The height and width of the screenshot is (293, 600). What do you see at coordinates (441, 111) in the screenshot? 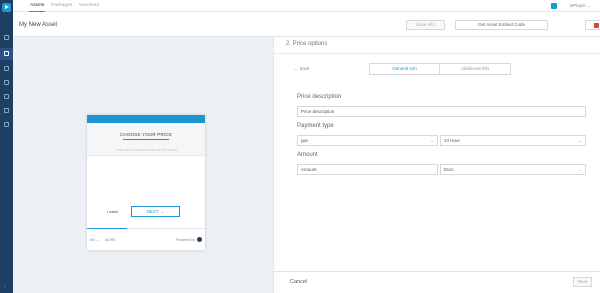
I see `price-description-input: Price description` at bounding box center [441, 111].